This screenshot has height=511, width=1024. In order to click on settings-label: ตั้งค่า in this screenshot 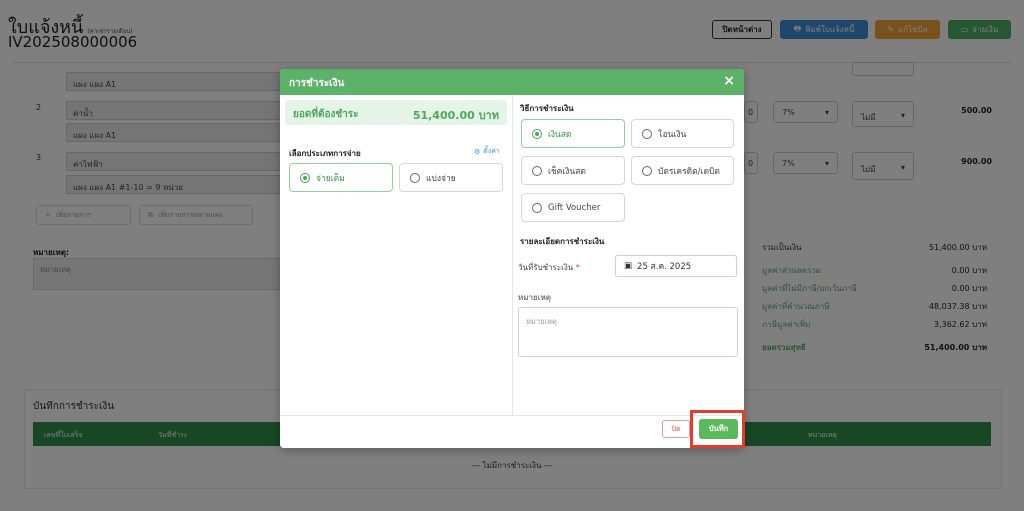, I will do `click(491, 151)`.